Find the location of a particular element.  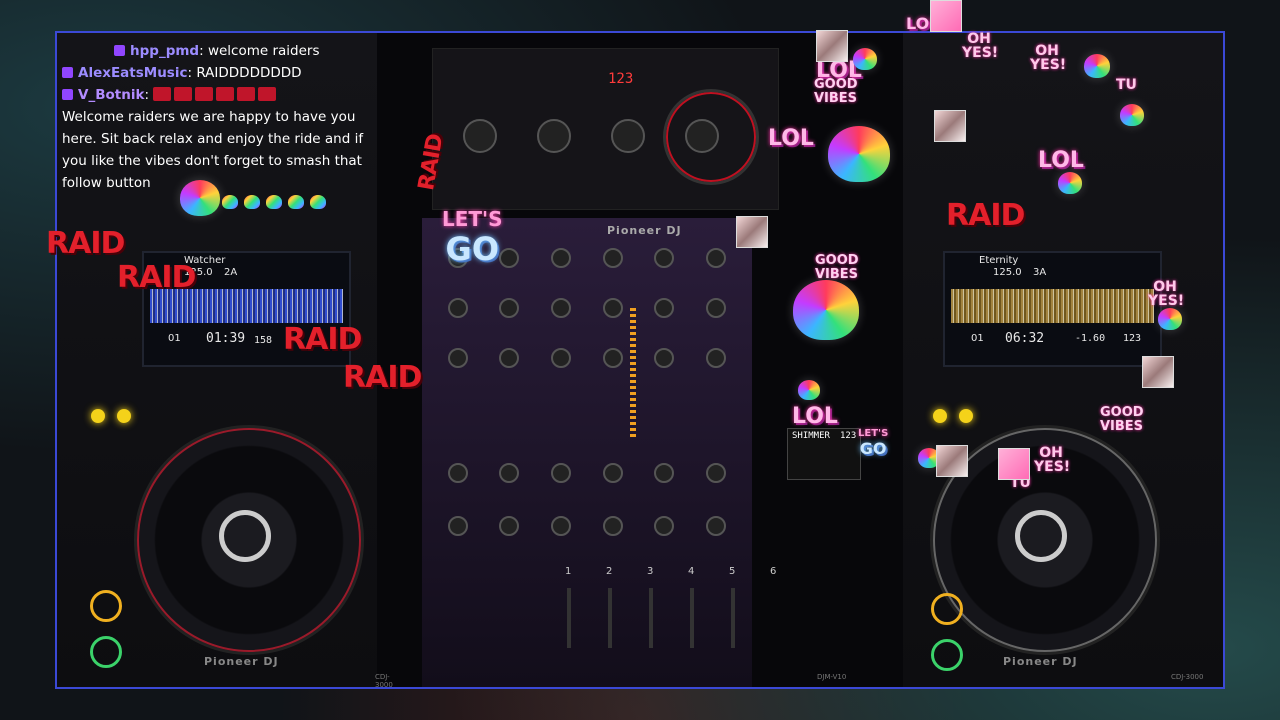

jog-center is located at coordinates (245, 536).